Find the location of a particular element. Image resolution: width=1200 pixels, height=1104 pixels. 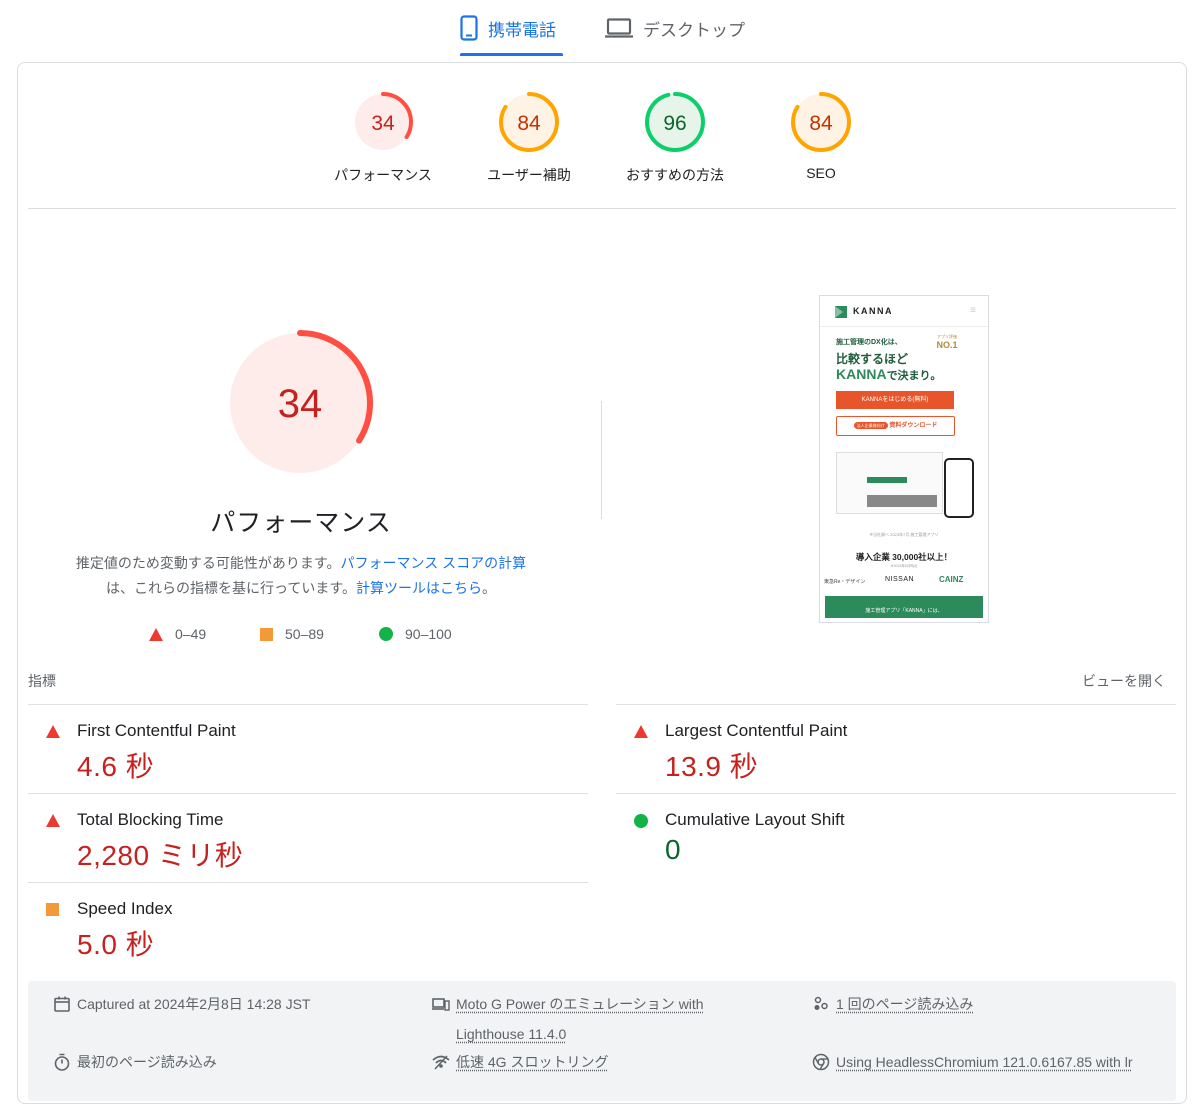

shot-logo-nissan: NISSAN is located at coordinates (900, 579).